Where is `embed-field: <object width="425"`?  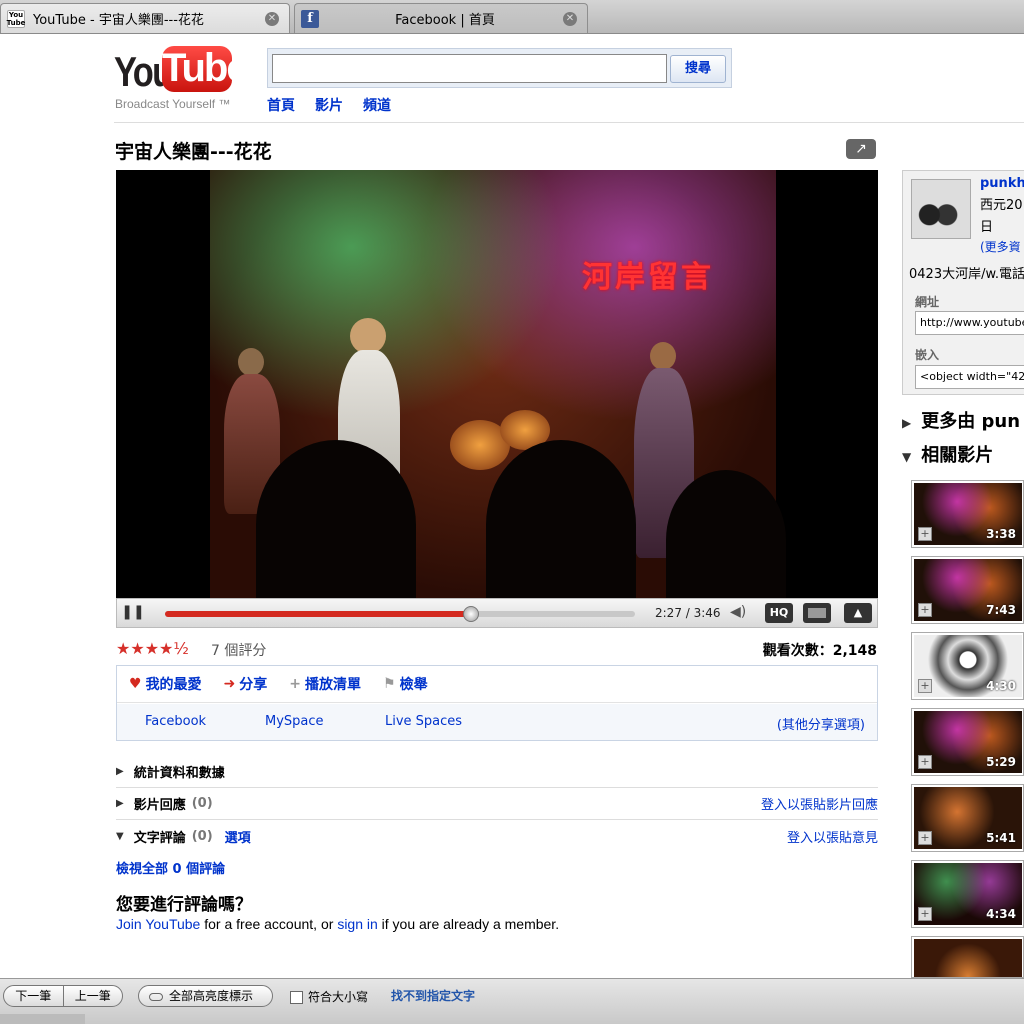
embed-field: <object width="425" is located at coordinates (969, 377).